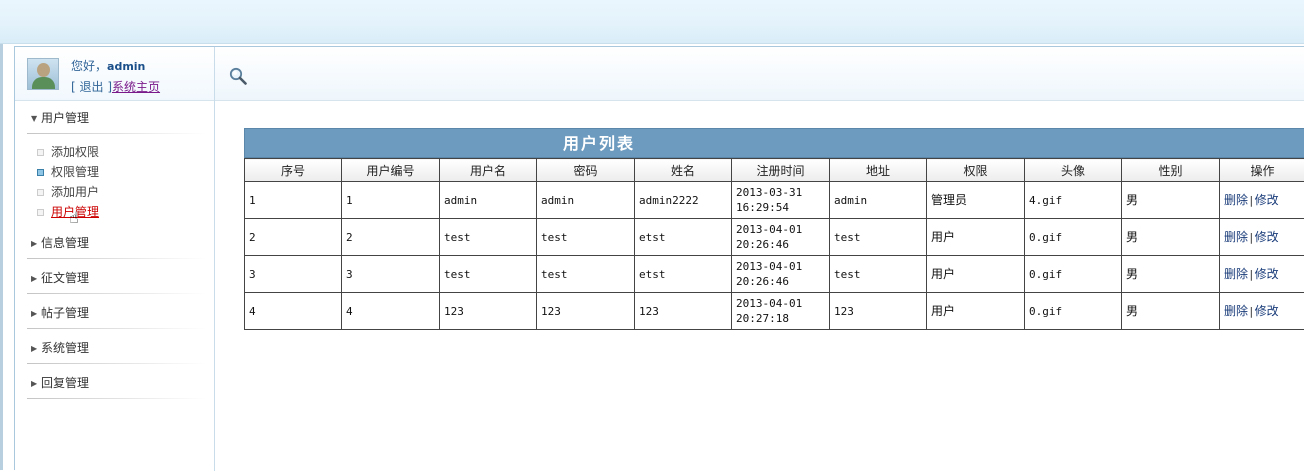 The width and height of the screenshot is (1304, 471). What do you see at coordinates (1262, 170) in the screenshot?
I see `header-actions: 操作` at bounding box center [1262, 170].